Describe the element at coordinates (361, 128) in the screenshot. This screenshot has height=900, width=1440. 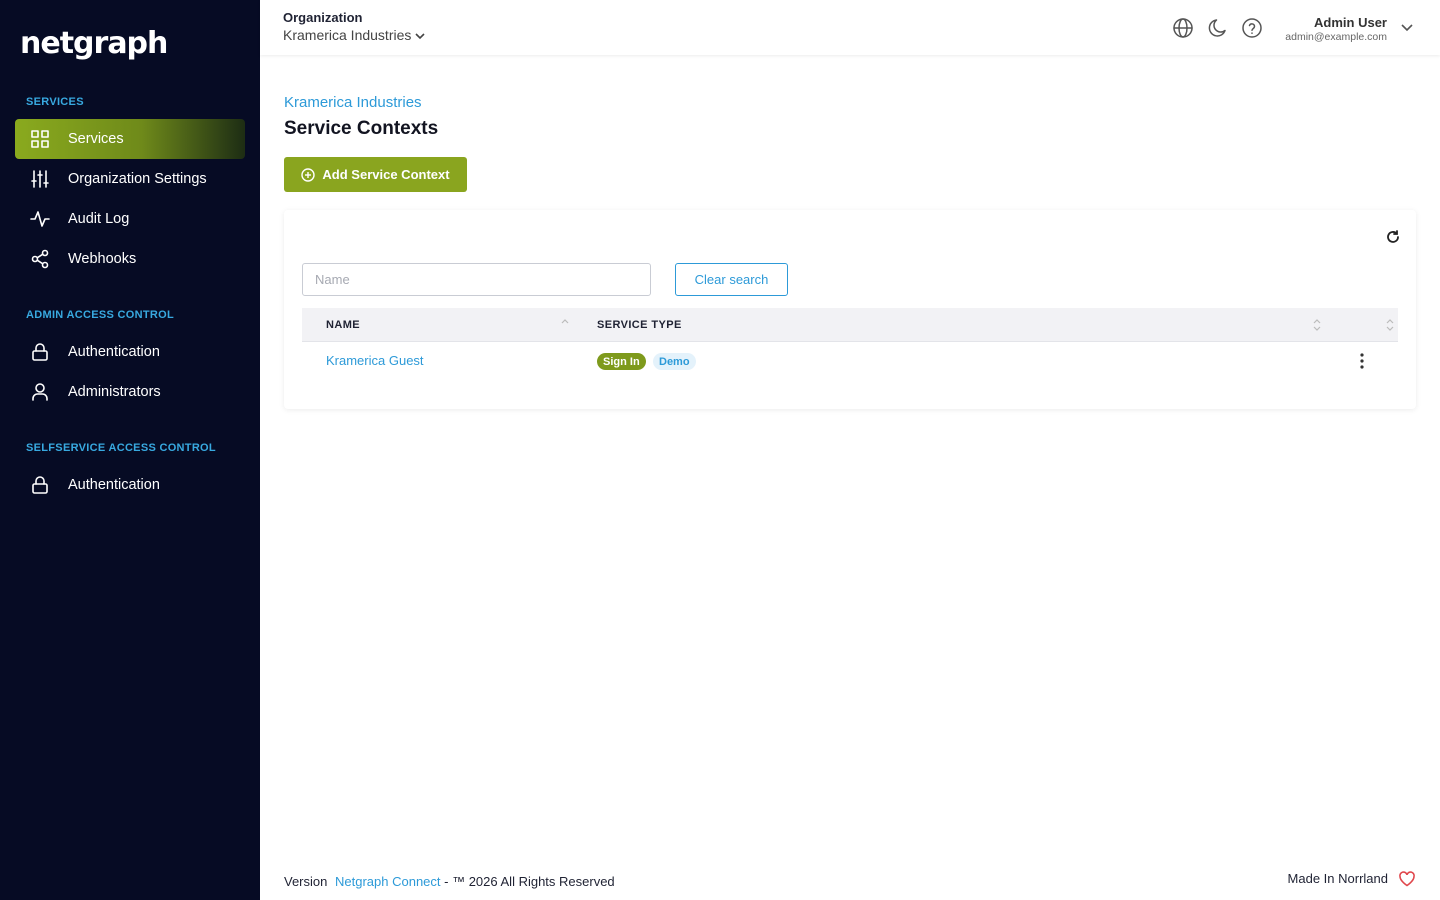
I see `page-title: Service Contexts` at that location.